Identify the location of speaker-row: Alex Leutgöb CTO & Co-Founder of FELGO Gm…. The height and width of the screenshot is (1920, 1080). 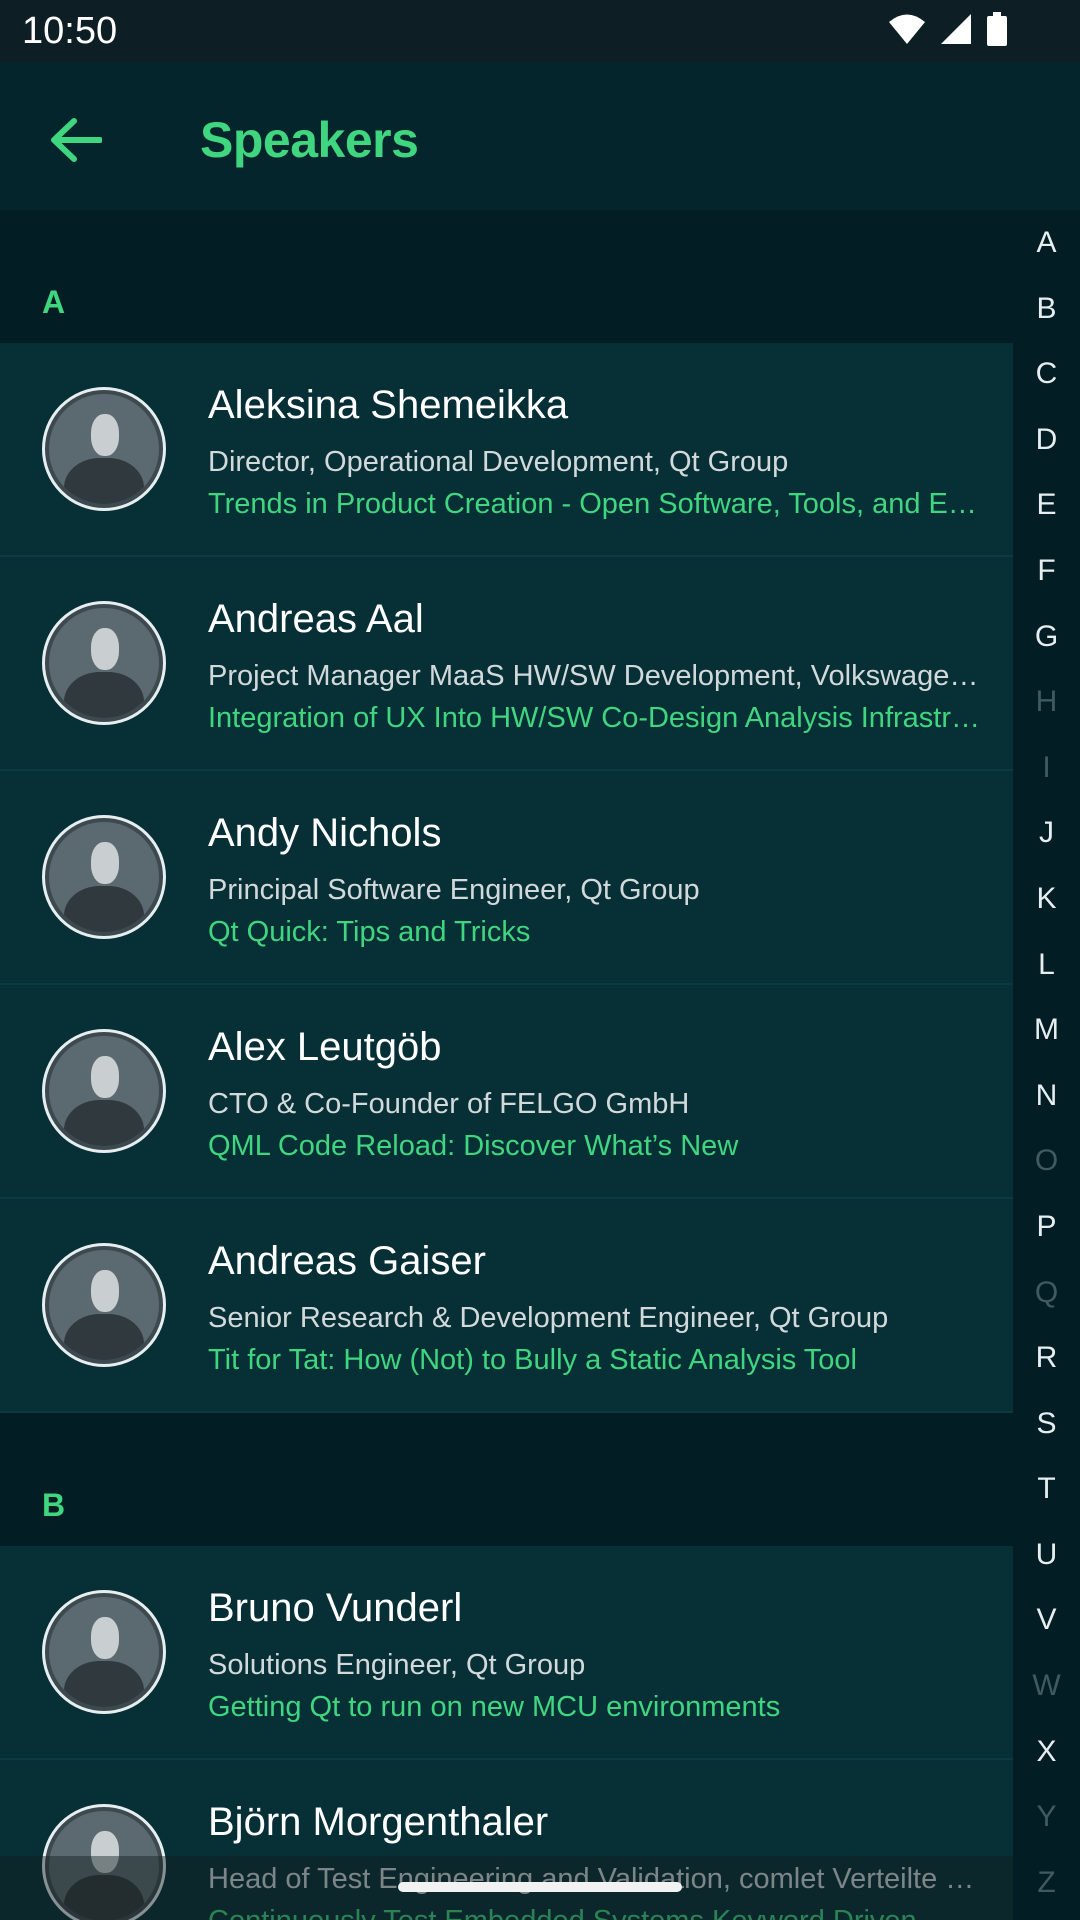
(506, 1092).